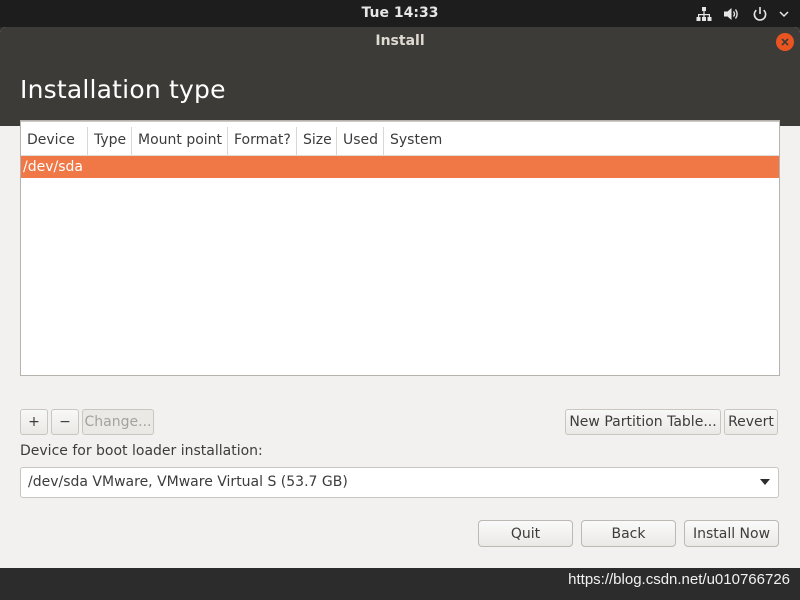 The width and height of the screenshot is (800, 600). What do you see at coordinates (751, 422) in the screenshot?
I see `revert-button: Revert` at bounding box center [751, 422].